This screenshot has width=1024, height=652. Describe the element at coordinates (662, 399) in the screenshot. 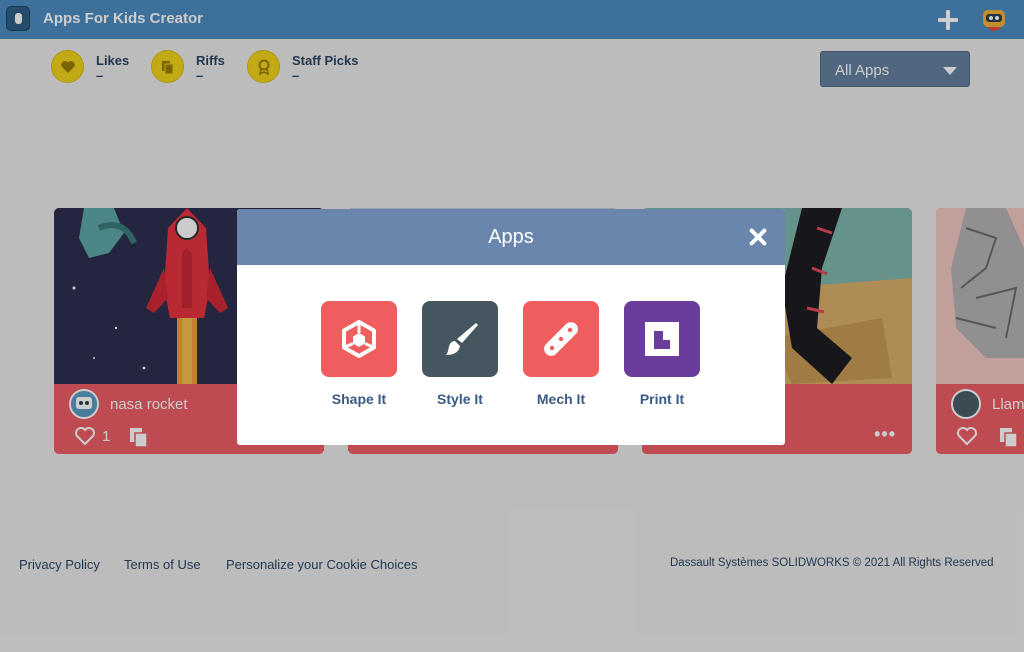

I see `print-it-label: Print It` at that location.